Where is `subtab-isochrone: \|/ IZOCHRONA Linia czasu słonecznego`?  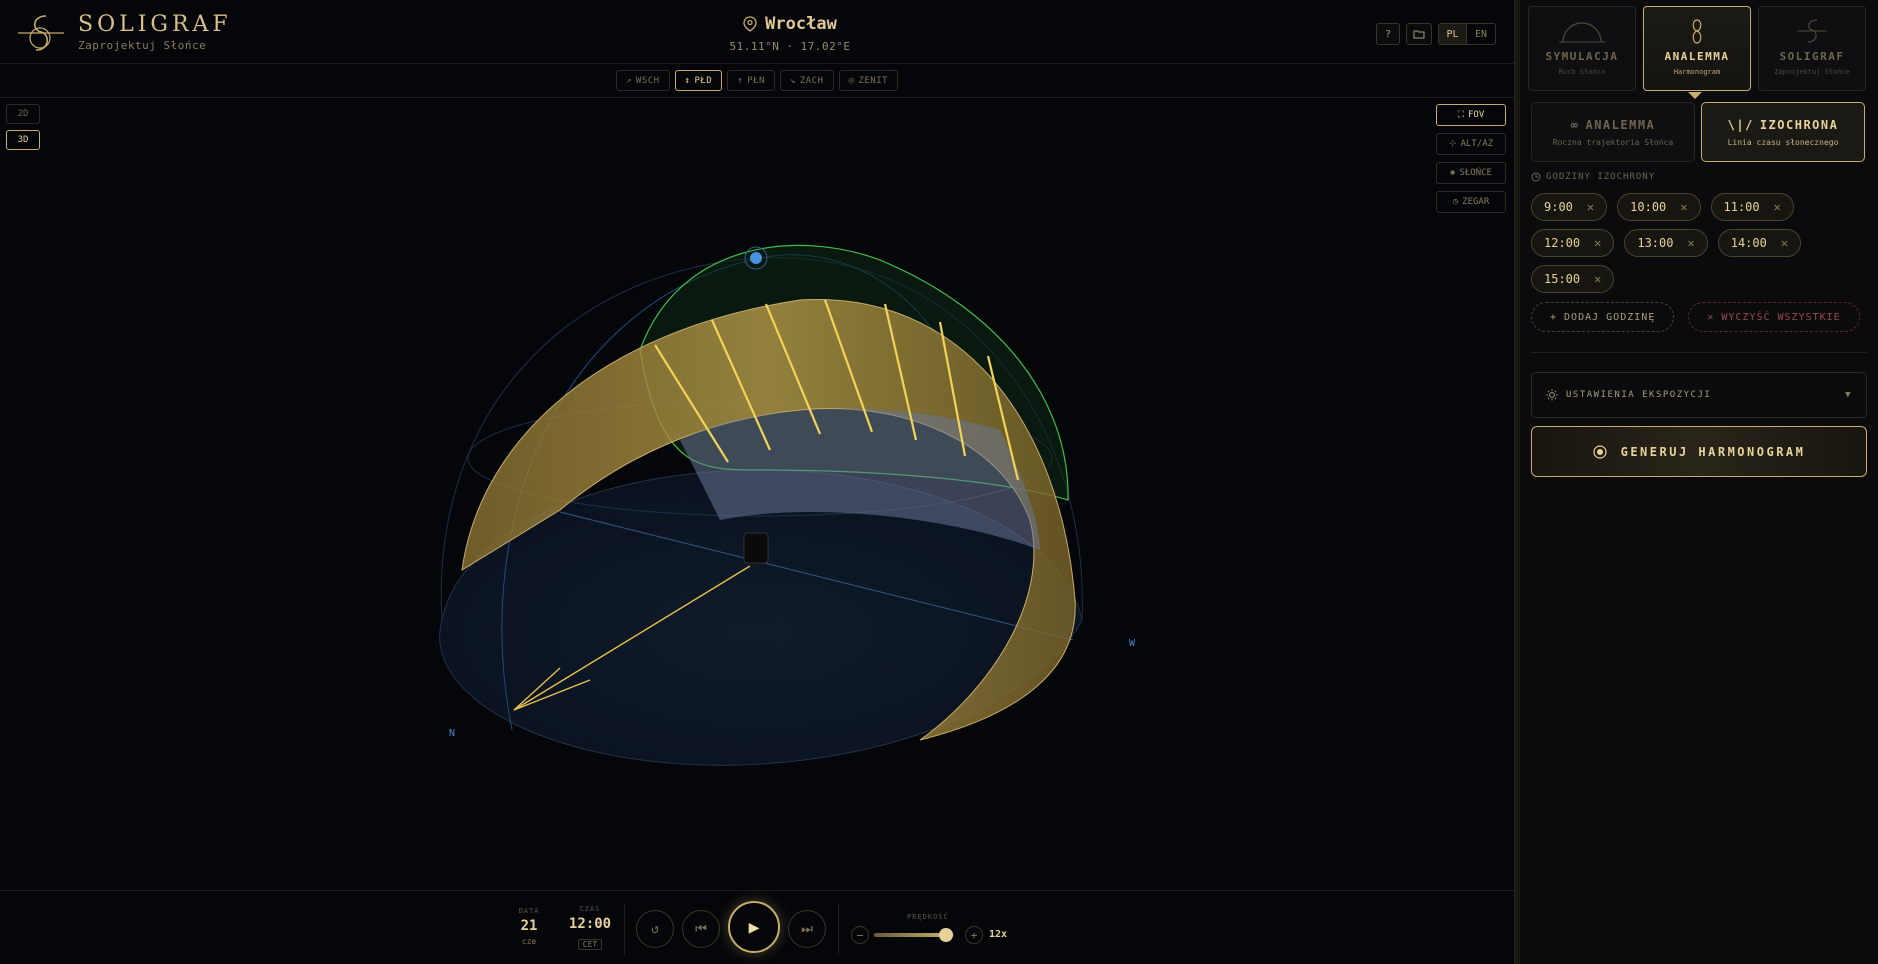
subtab-isochrone: \|/ IZOCHRONA Linia czasu słonecznego is located at coordinates (1783, 132).